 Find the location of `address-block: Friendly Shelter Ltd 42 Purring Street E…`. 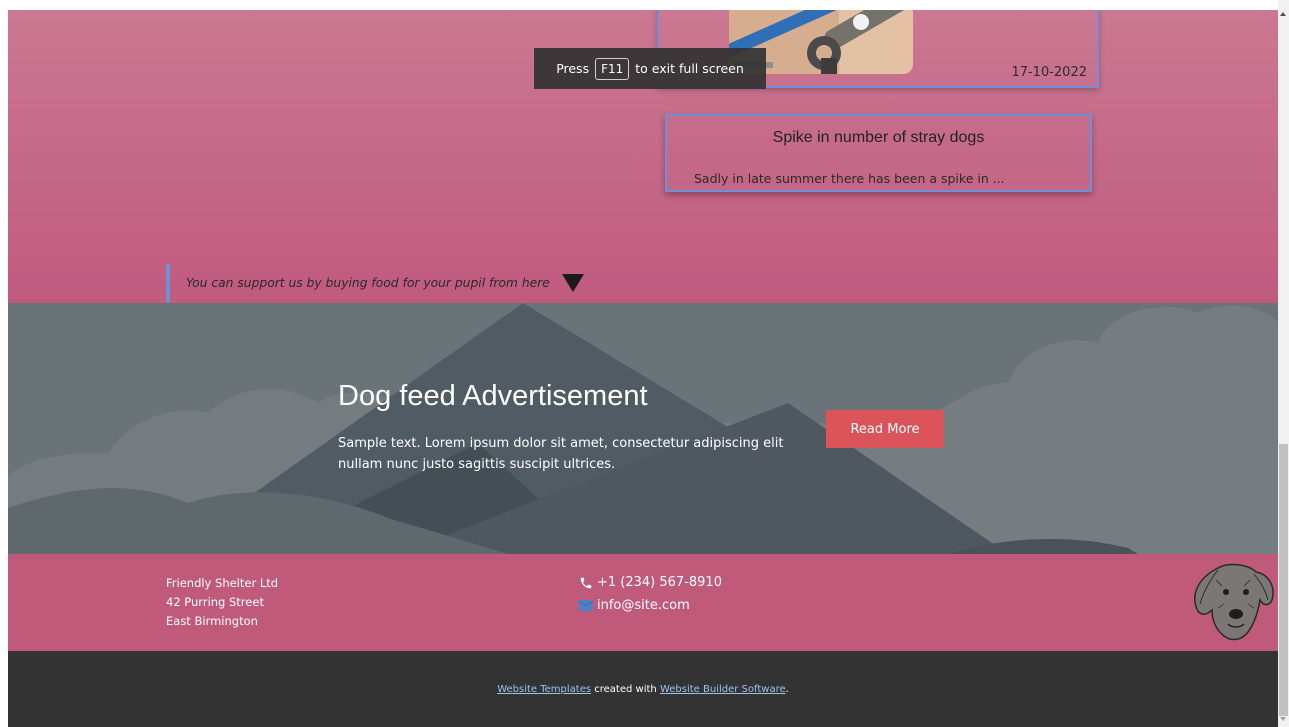

address-block: Friendly Shelter Ltd 42 Purring Street E… is located at coordinates (222, 602).